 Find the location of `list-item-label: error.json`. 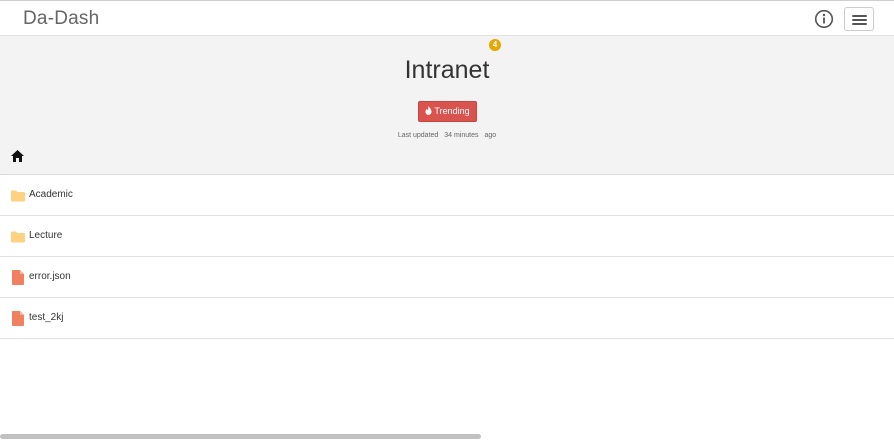

list-item-label: error.json is located at coordinates (50, 276).